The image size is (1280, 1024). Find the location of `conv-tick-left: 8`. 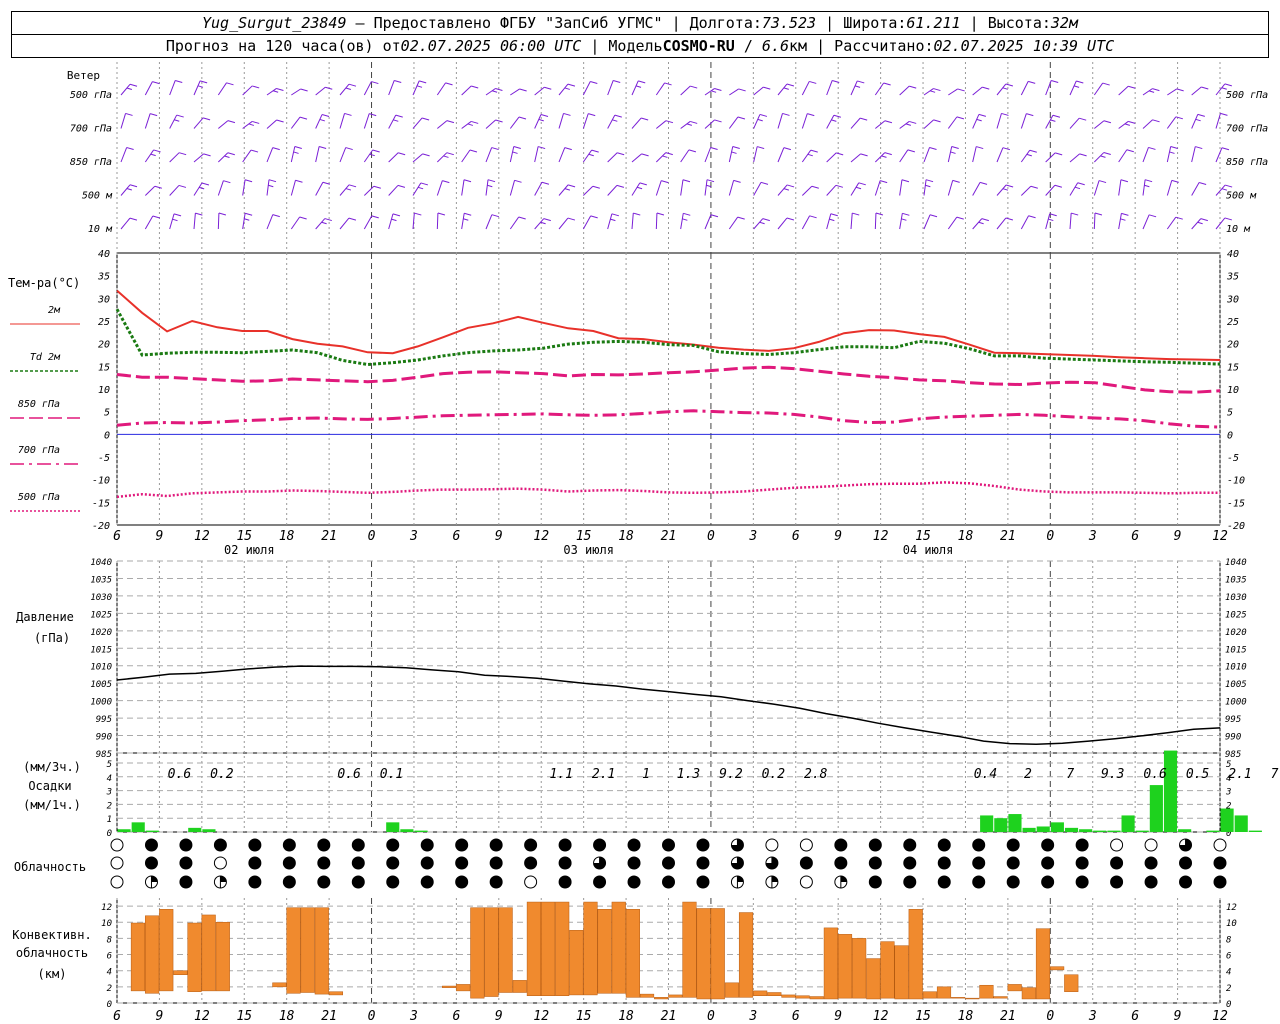

conv-tick-left: 8 is located at coordinates (109, 940).